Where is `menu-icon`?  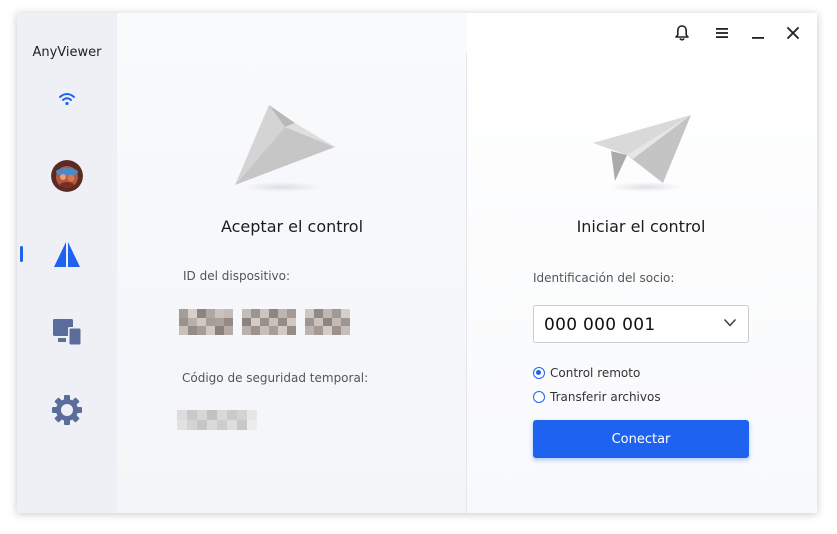 menu-icon is located at coordinates (722, 33).